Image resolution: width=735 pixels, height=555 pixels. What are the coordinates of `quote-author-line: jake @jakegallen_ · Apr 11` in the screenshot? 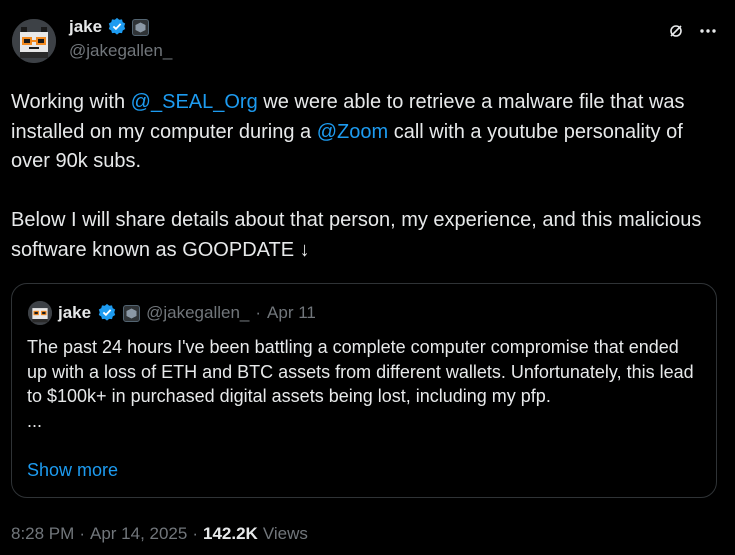 It's located at (172, 313).